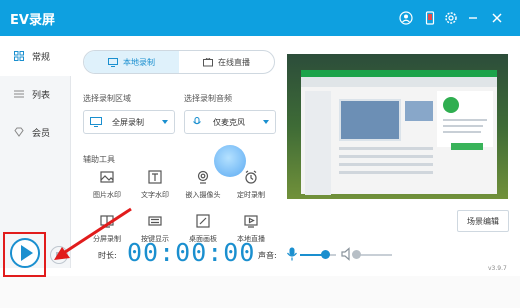  I want to click on stop-record-button, so click(59, 255).